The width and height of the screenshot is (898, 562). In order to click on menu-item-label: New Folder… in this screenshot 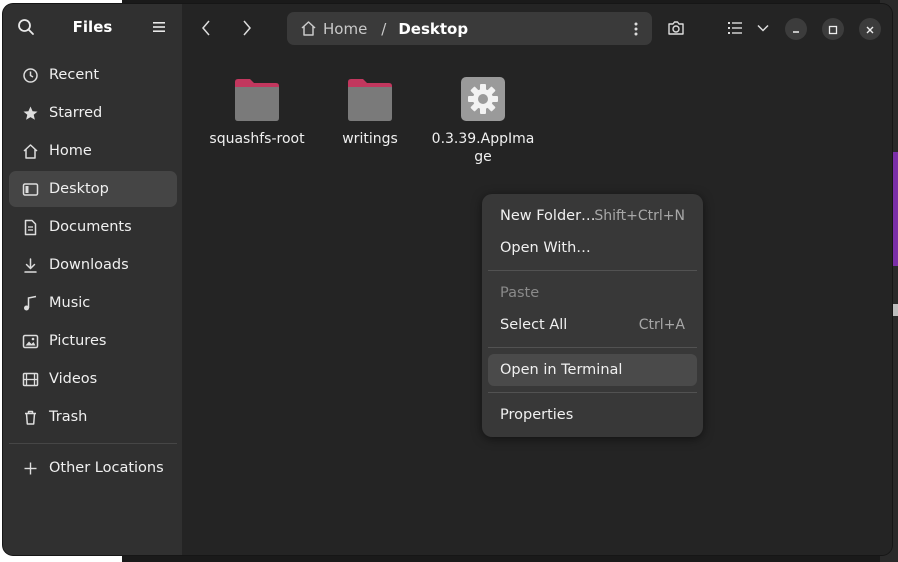, I will do `click(548, 216)`.